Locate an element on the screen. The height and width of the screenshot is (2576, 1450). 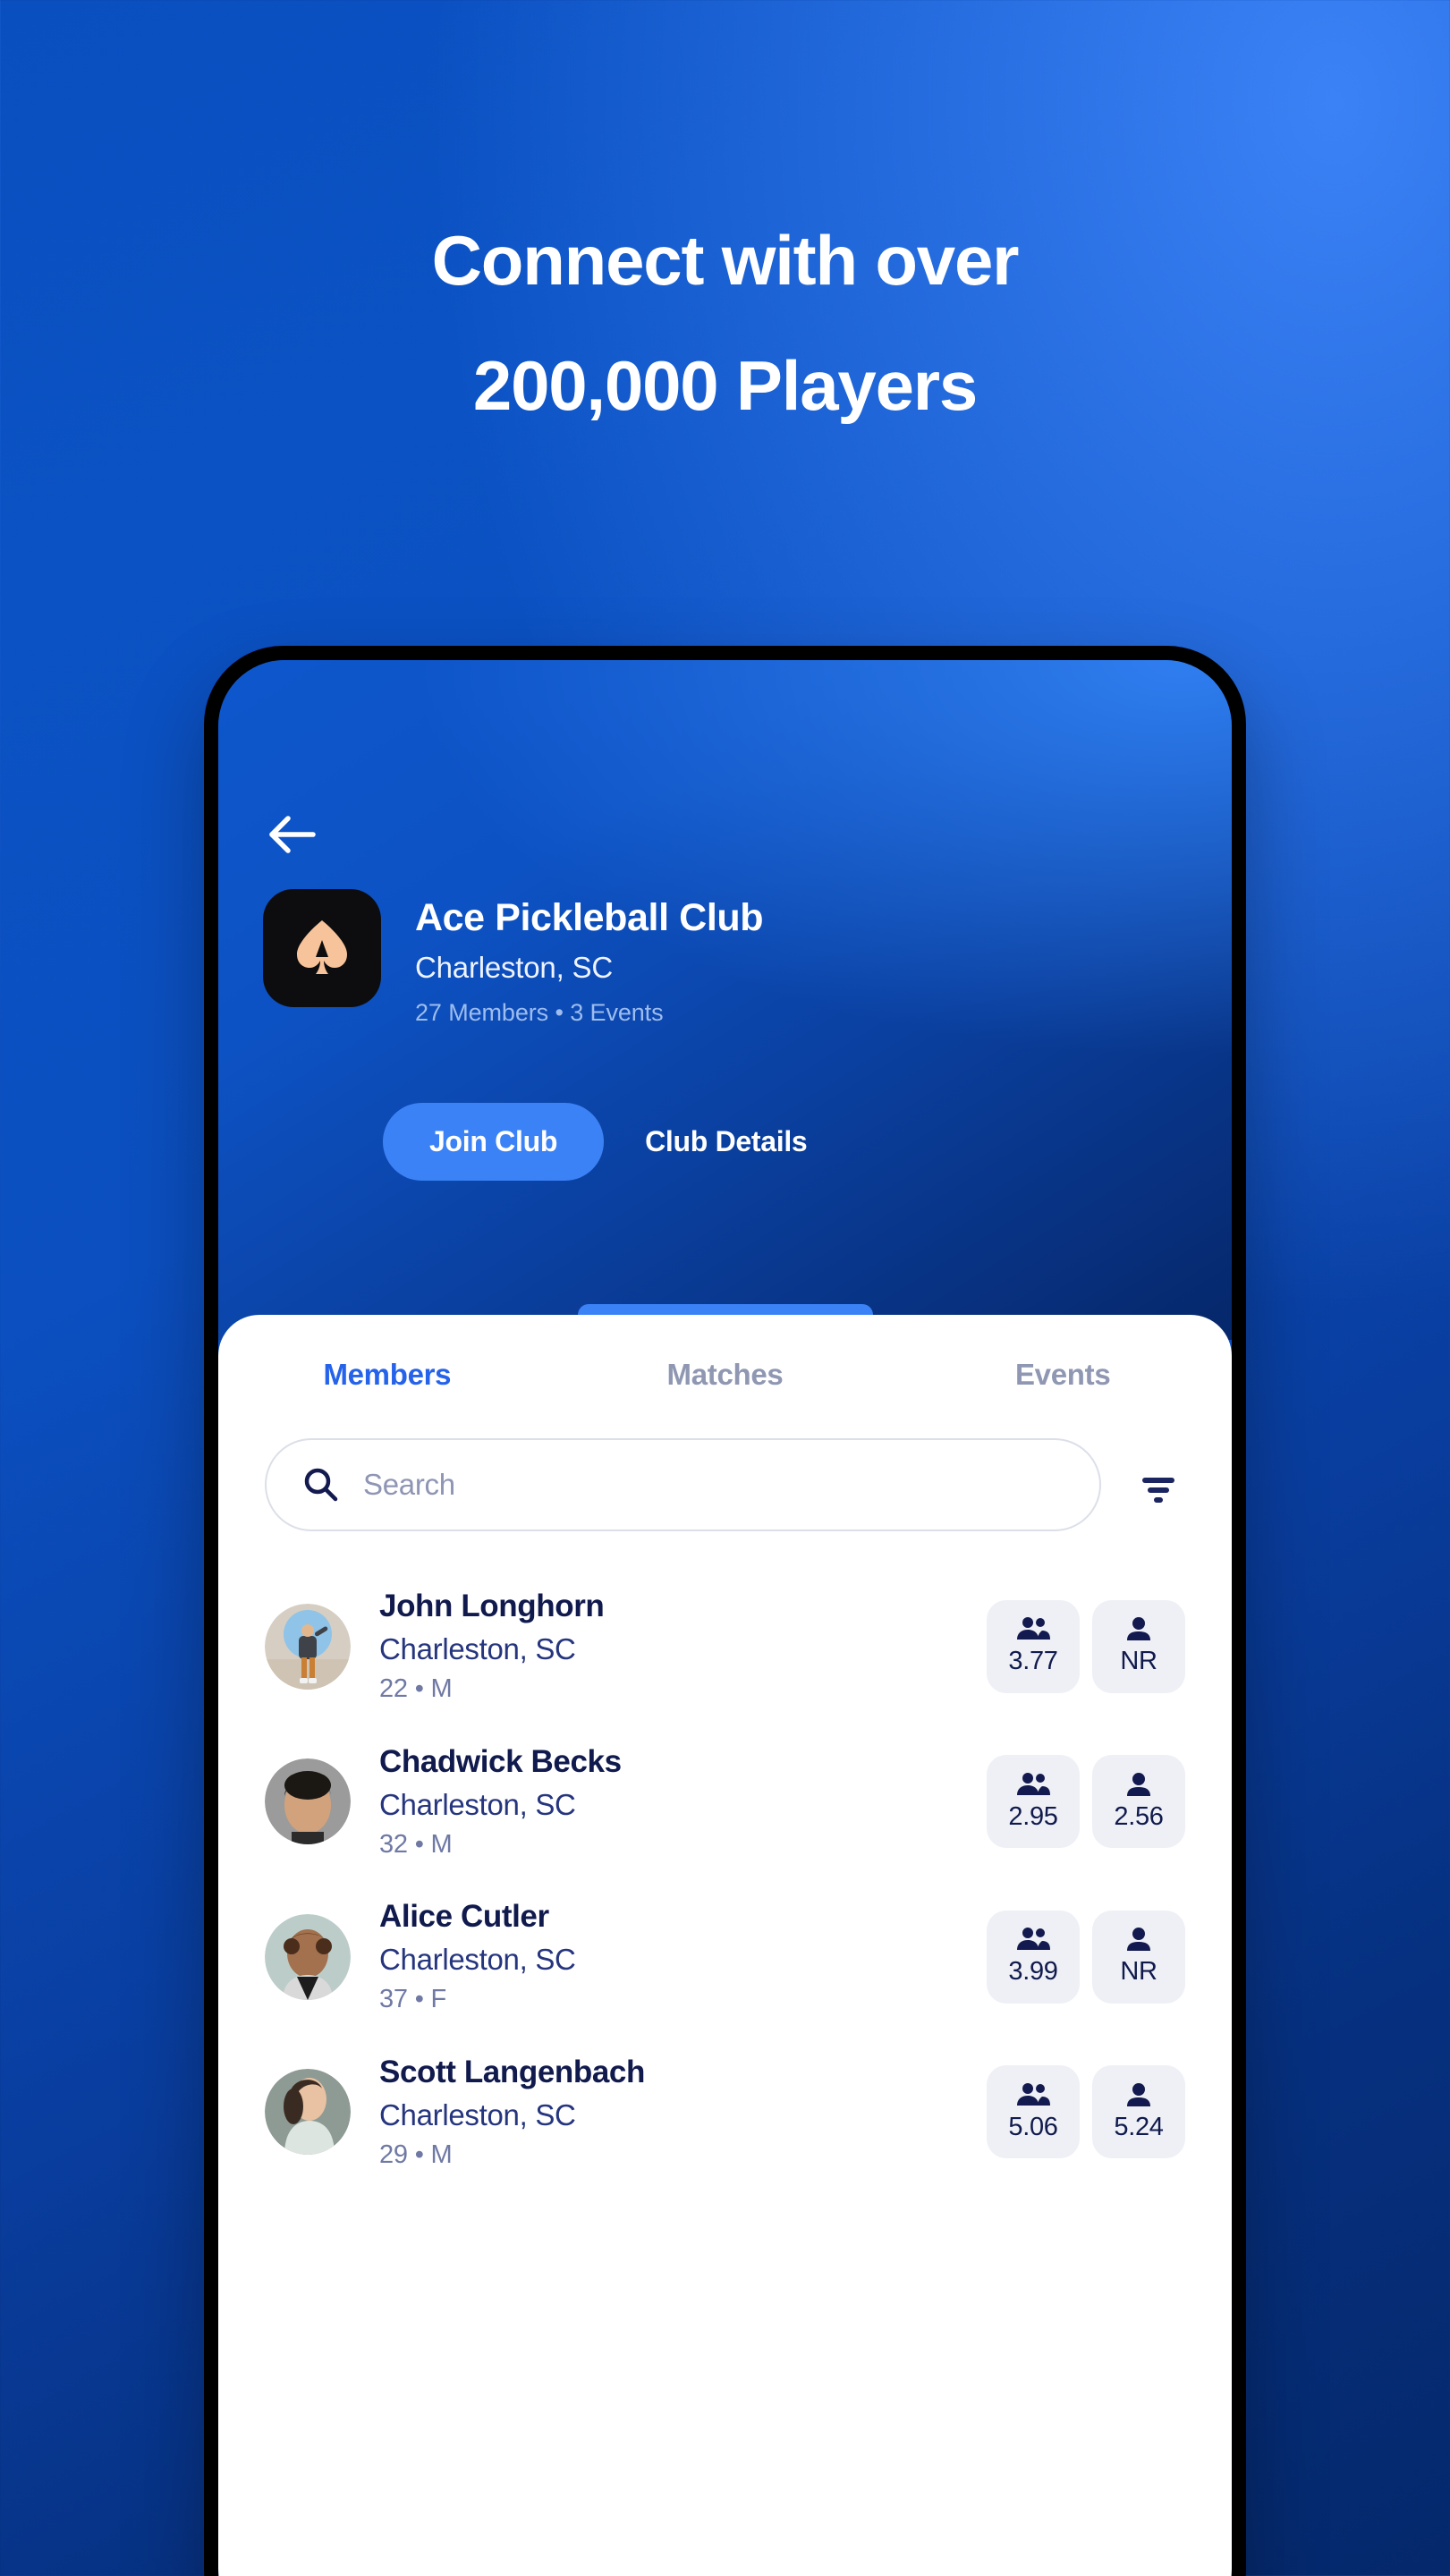
member-ratings: 5.06 5.24 is located at coordinates (1086, 2112).